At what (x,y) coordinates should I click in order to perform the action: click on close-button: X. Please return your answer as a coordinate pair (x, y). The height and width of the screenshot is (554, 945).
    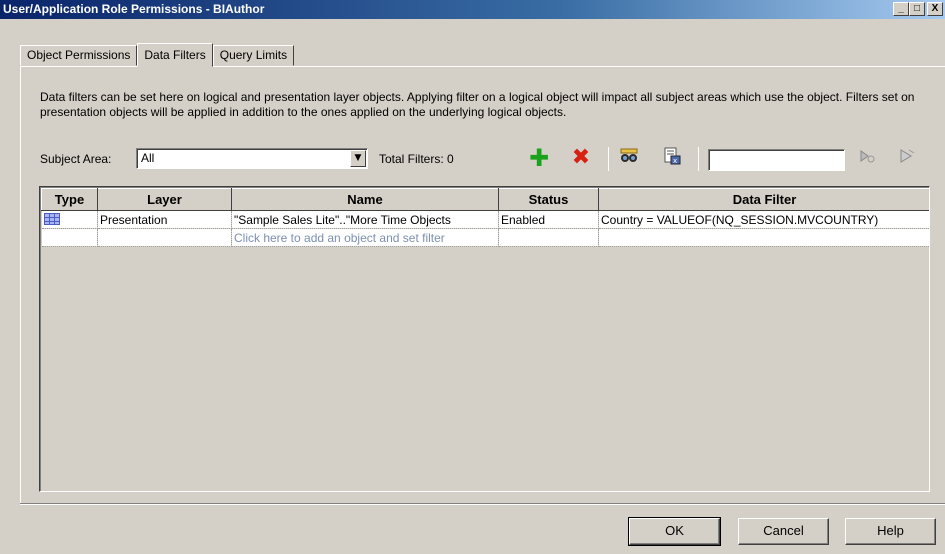
    Looking at the image, I should click on (935, 9).